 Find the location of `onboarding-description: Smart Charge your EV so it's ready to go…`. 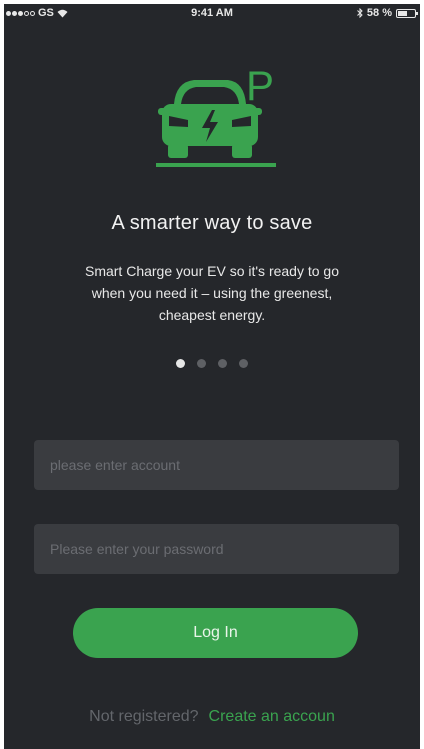

onboarding-description: Smart Charge your EV so it's ready to go… is located at coordinates (212, 293).